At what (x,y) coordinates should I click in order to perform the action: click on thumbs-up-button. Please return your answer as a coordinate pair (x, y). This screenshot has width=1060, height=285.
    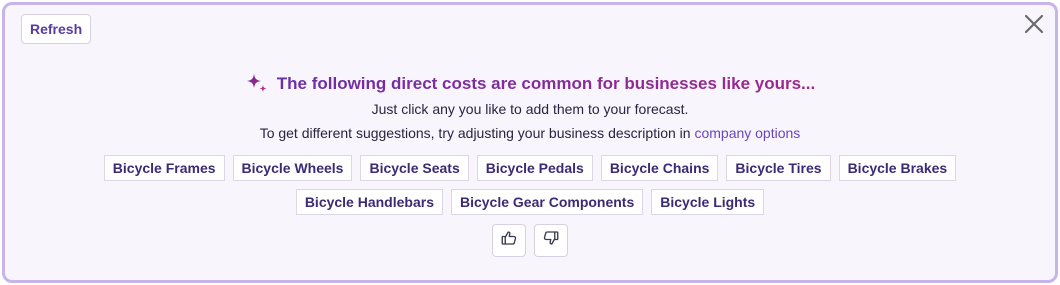
    Looking at the image, I should click on (509, 240).